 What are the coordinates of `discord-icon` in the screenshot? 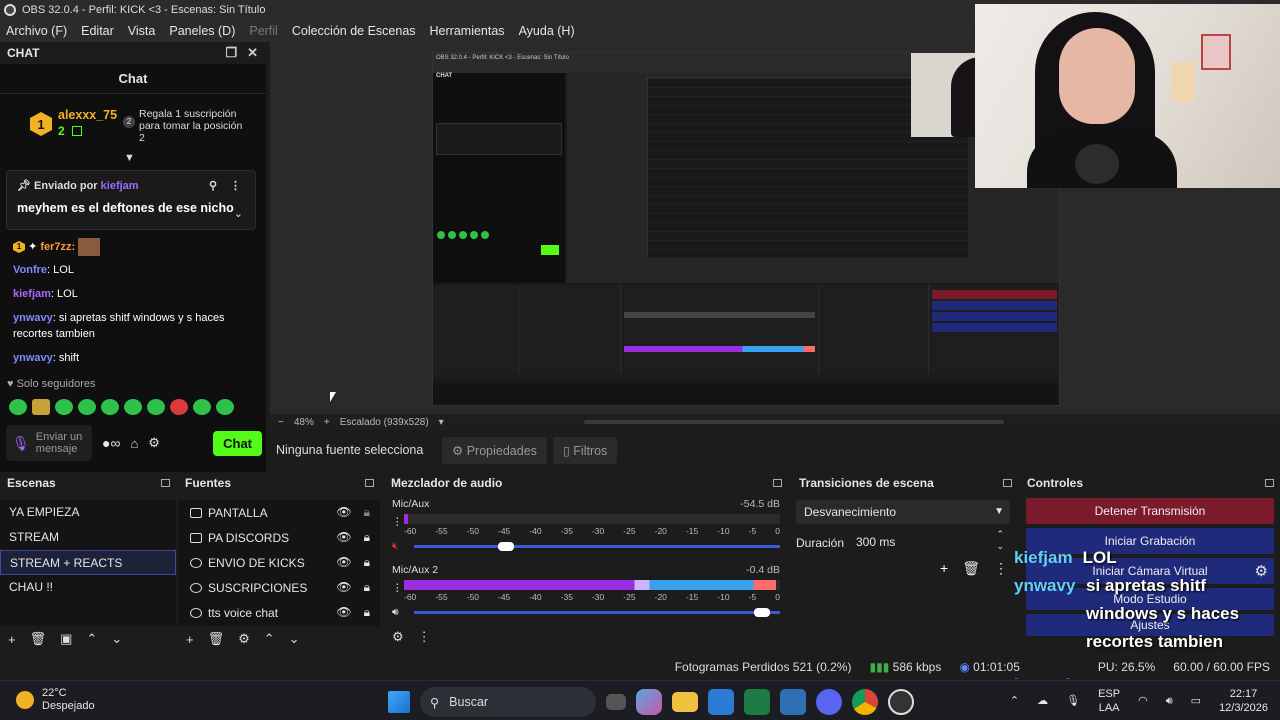 It's located at (829, 702).